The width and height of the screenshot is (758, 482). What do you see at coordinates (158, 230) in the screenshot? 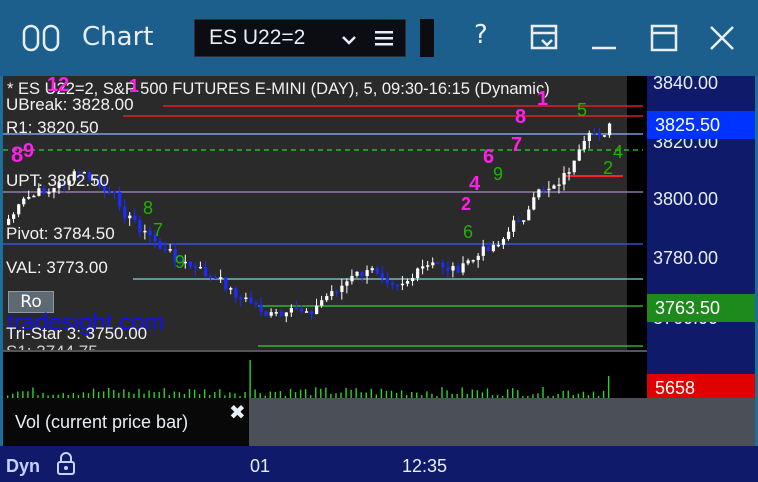
I see `count-label: 7` at bounding box center [158, 230].